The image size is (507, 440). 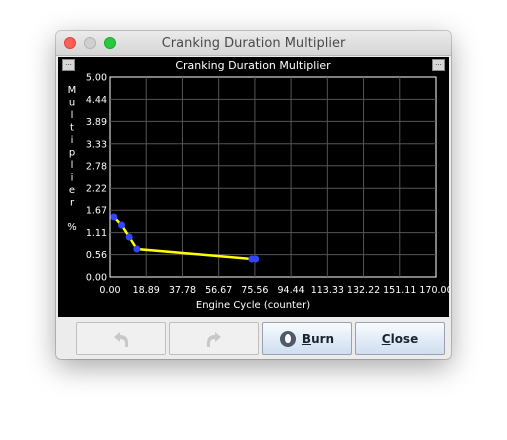 I want to click on x-tick-label: 113.33, so click(x=327, y=290).